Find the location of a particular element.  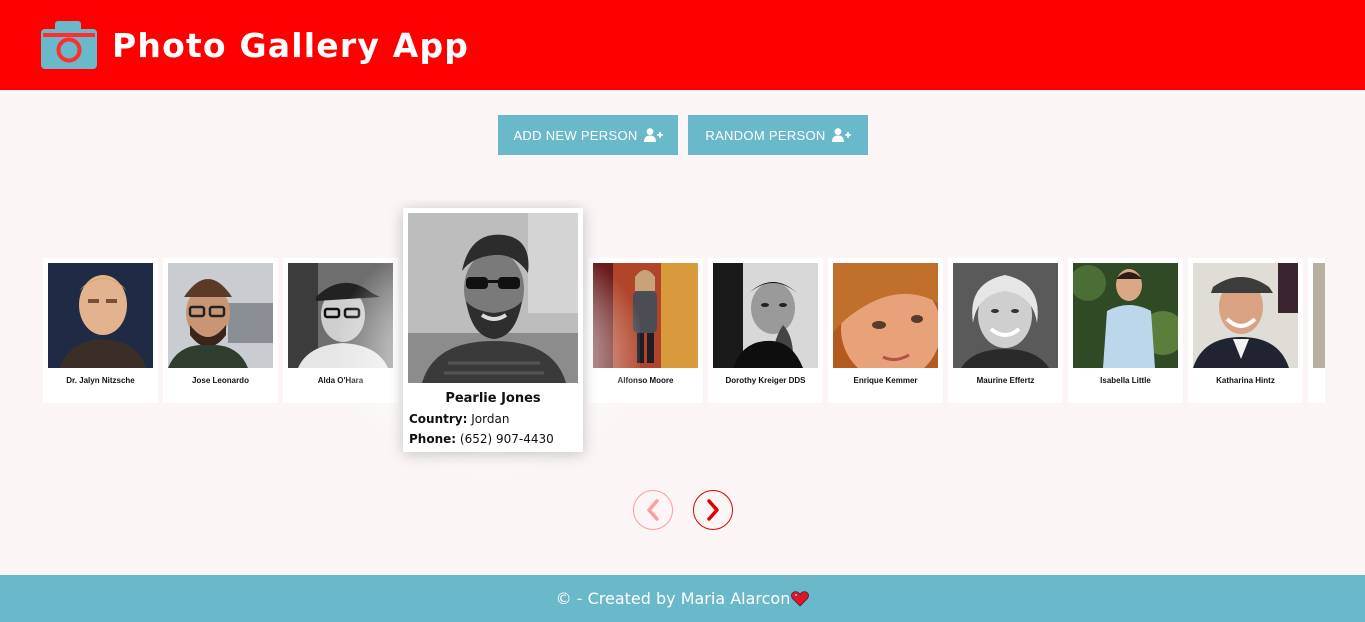

app-header: Photo Gallery App is located at coordinates (682, 45).